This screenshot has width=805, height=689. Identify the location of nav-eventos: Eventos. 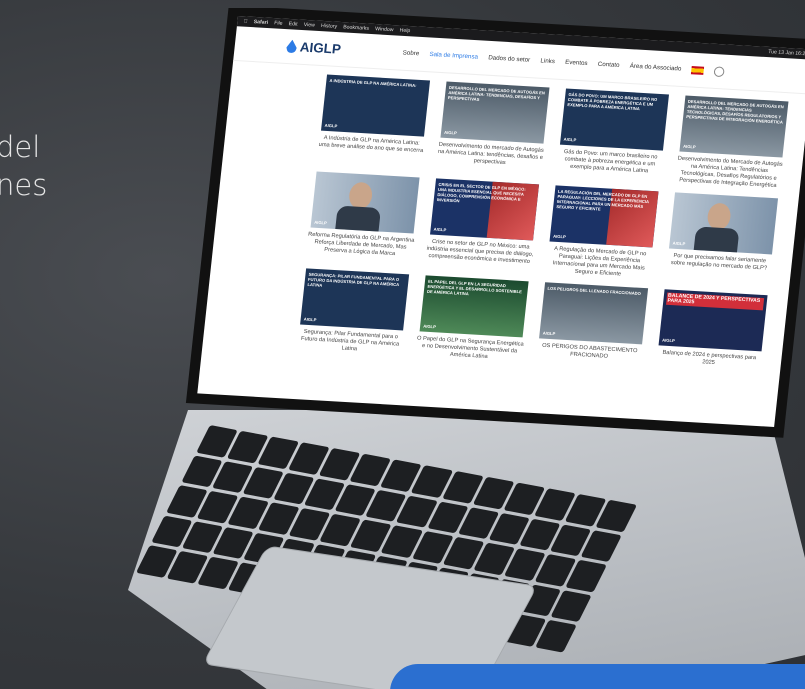
(576, 62).